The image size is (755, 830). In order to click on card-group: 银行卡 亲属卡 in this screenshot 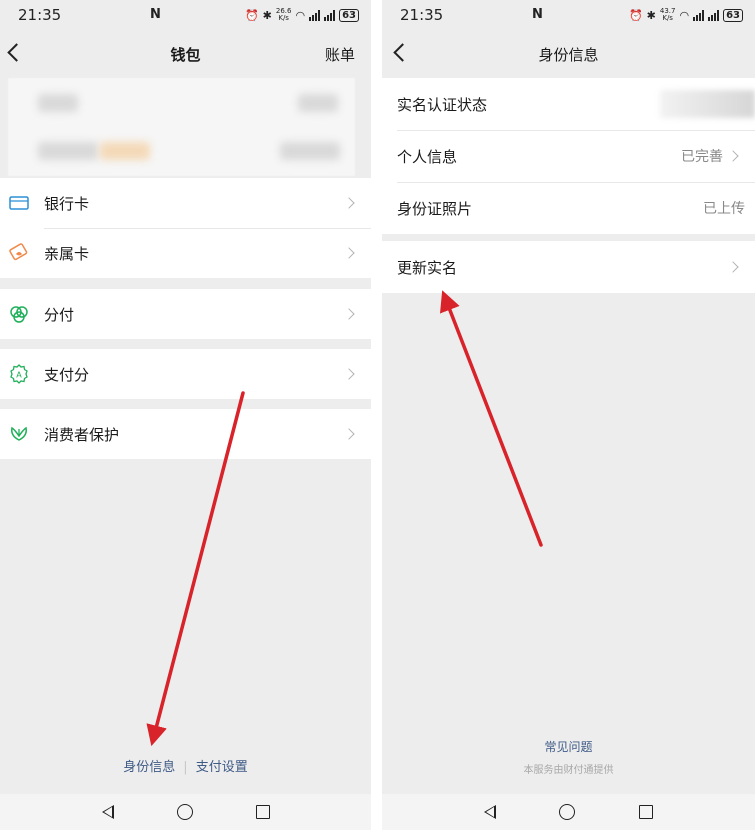, I will do `click(185, 228)`.